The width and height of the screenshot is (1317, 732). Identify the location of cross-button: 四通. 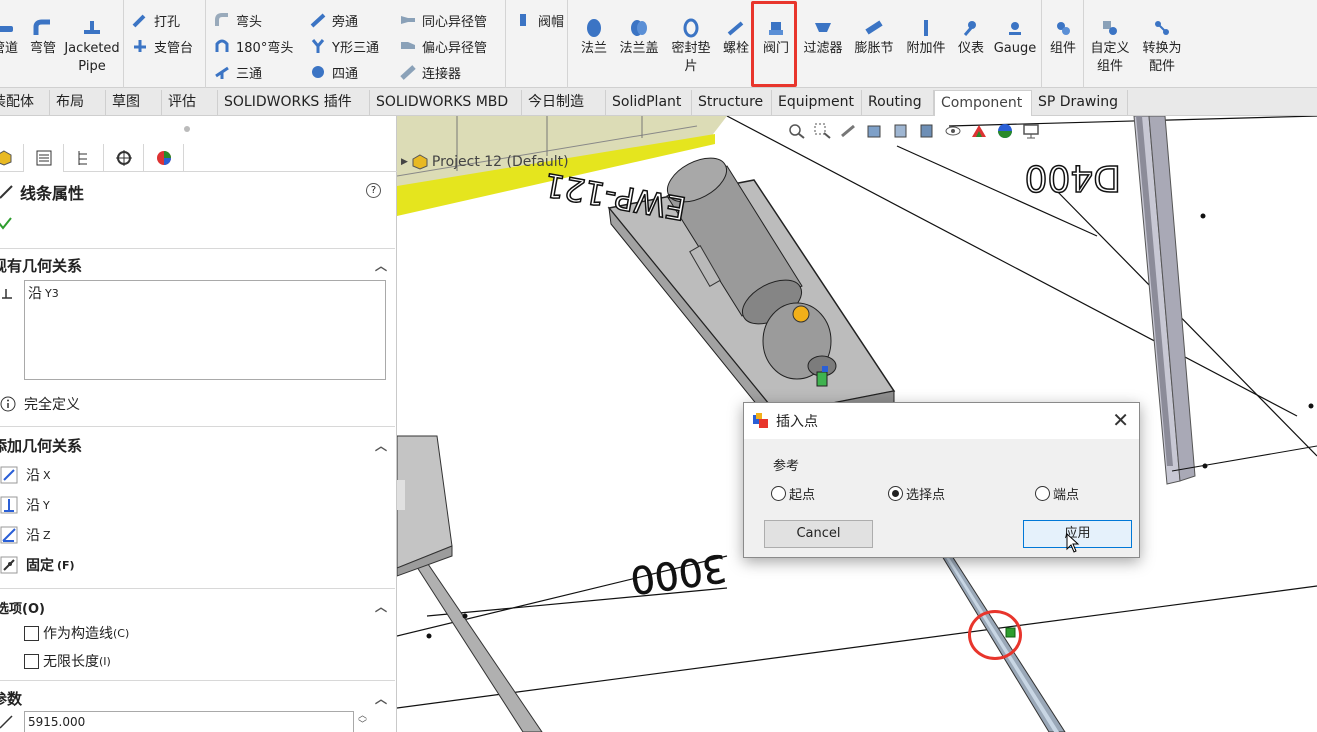
(334, 72).